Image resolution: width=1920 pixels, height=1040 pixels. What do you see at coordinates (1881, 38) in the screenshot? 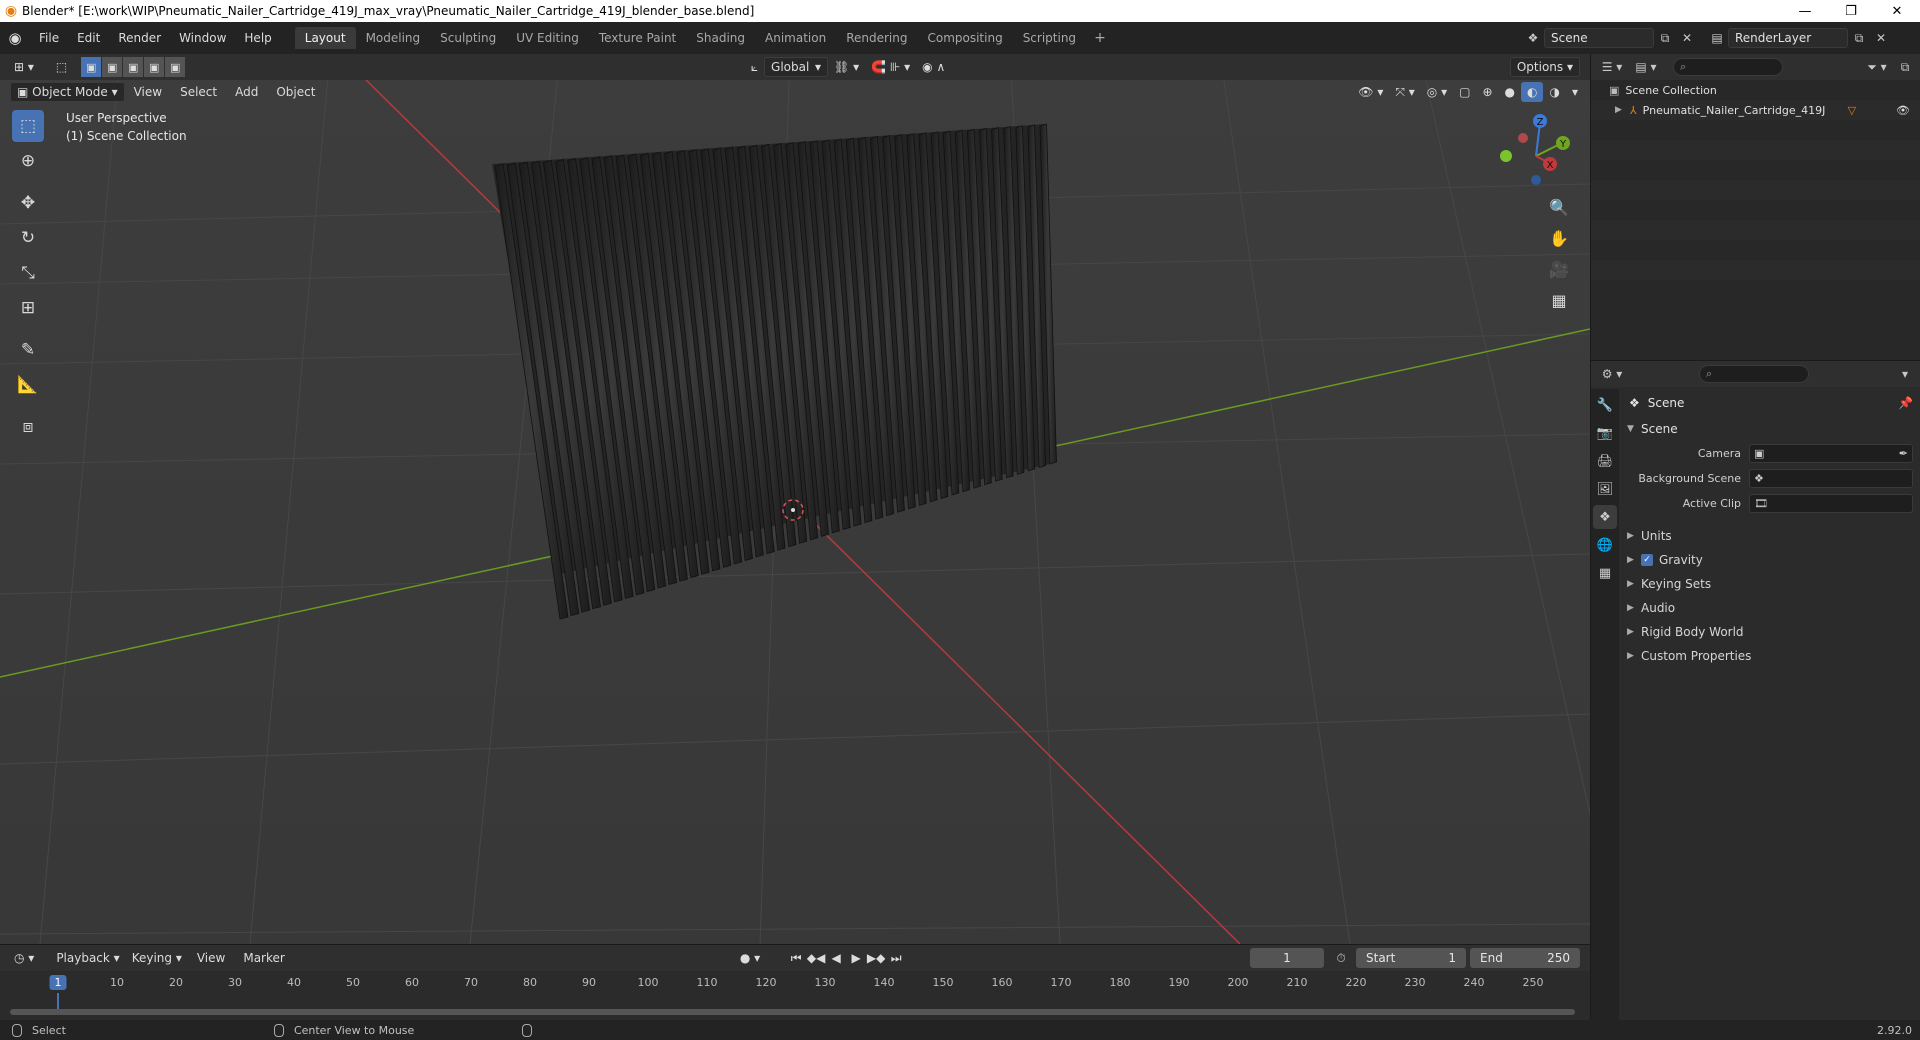
I see `delete-view-layer-icon: ✕` at bounding box center [1881, 38].